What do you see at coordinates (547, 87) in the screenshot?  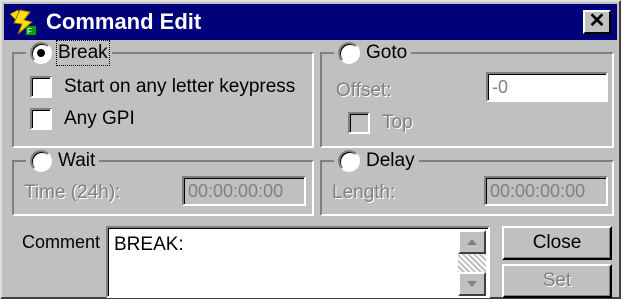 I see `offset-input: -0` at bounding box center [547, 87].